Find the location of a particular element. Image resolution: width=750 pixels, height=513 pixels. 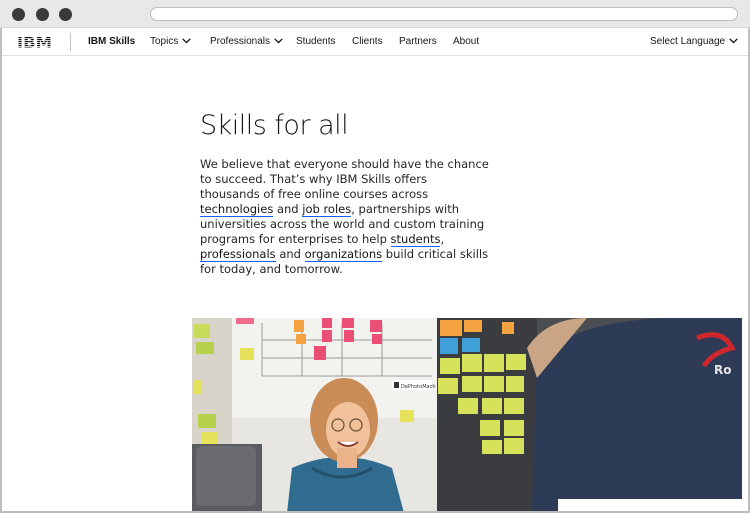

page-title: Skills for all is located at coordinates (274, 125).